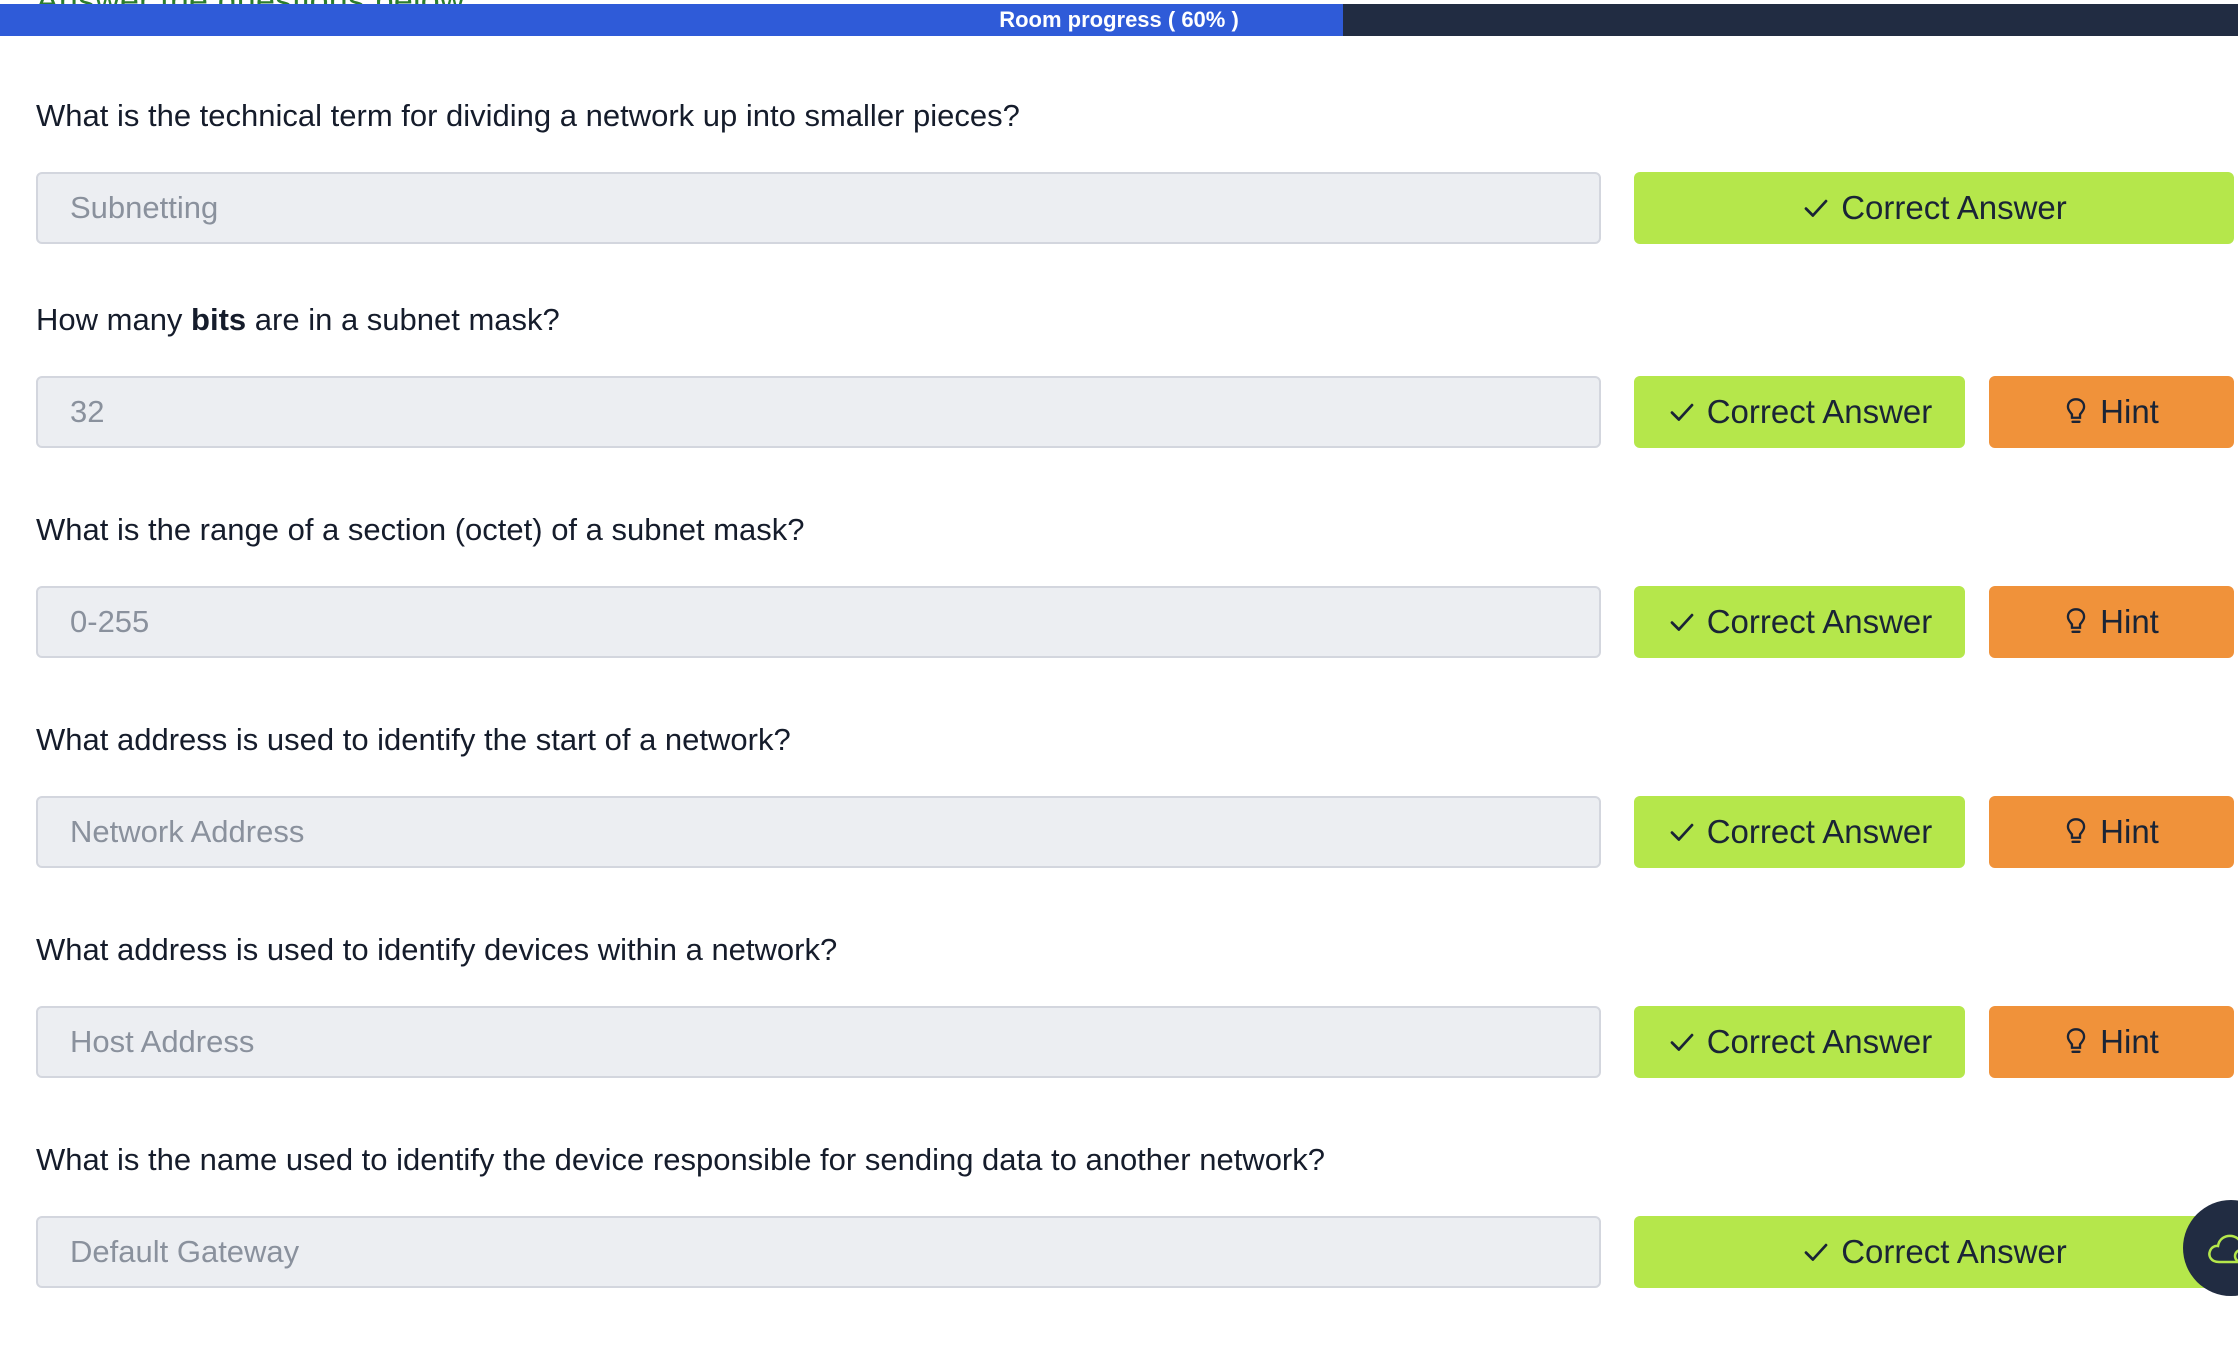 The width and height of the screenshot is (2238, 1350). I want to click on question-emphasis: bits, so click(219, 319).